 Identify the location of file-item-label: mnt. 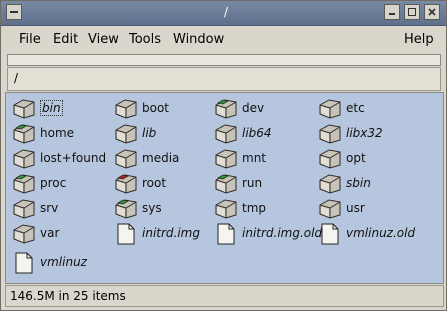
(254, 158).